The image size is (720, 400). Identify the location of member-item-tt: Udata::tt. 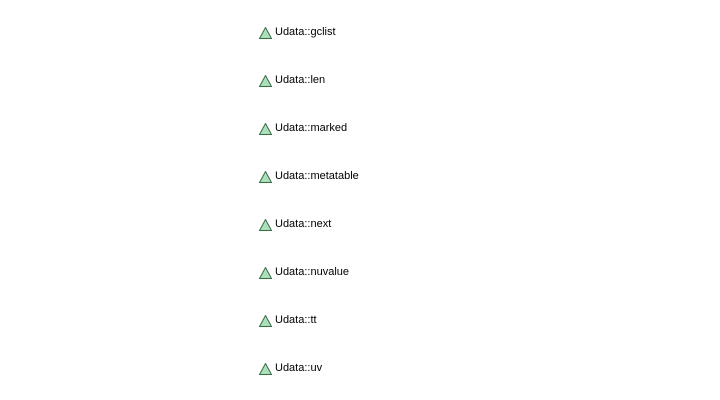
(309, 320).